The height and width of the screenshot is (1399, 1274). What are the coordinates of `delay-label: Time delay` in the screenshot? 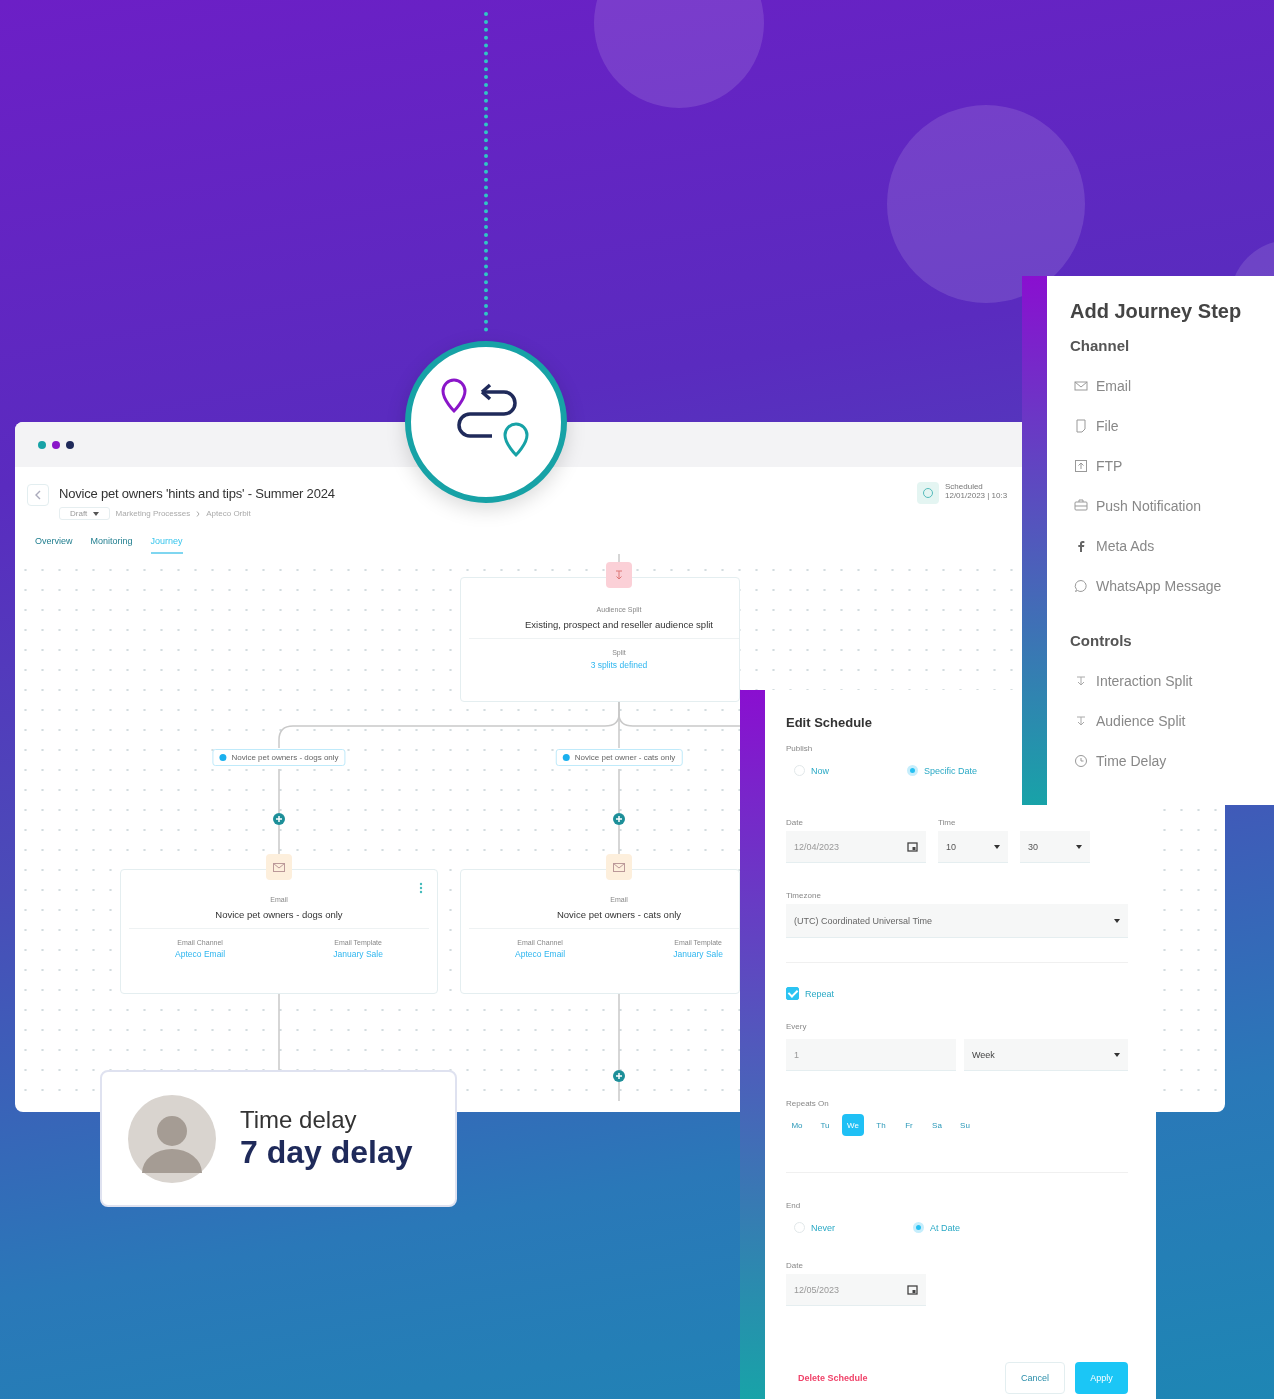 It's located at (299, 1120).